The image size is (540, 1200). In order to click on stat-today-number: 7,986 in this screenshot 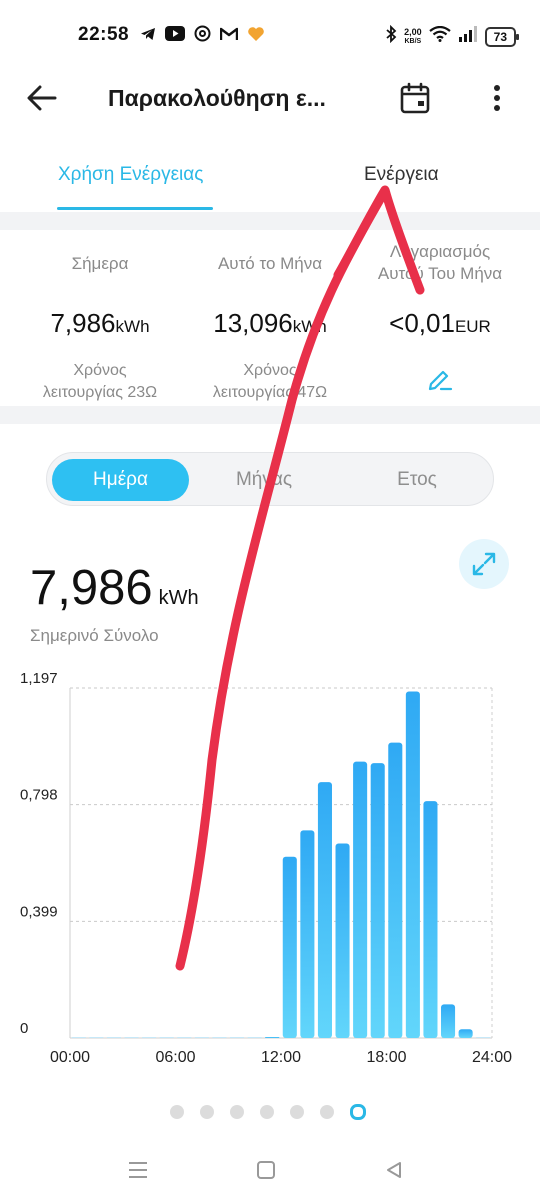, I will do `click(83, 323)`.